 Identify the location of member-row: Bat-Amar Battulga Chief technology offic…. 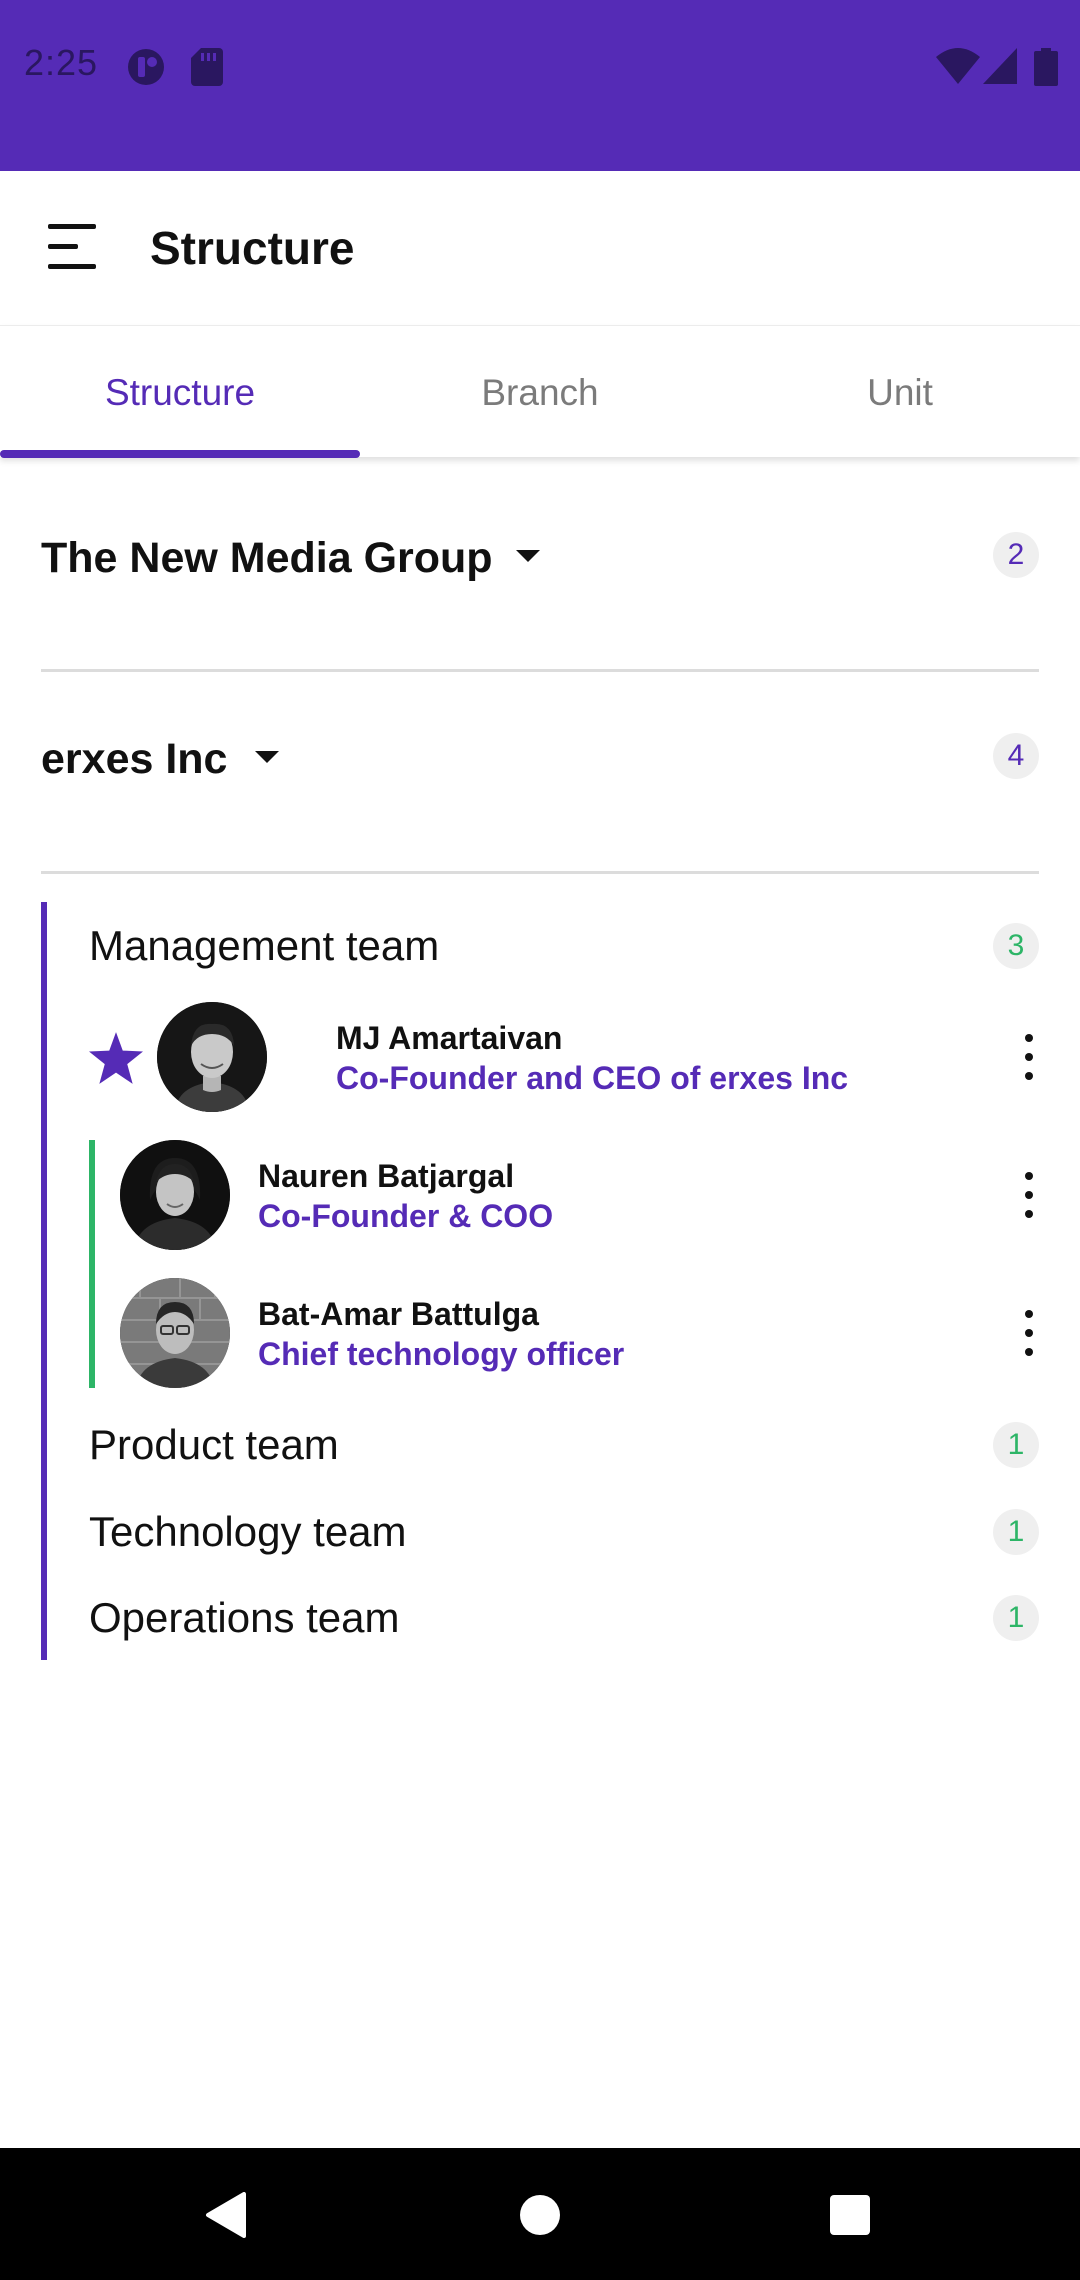
(579, 1333).